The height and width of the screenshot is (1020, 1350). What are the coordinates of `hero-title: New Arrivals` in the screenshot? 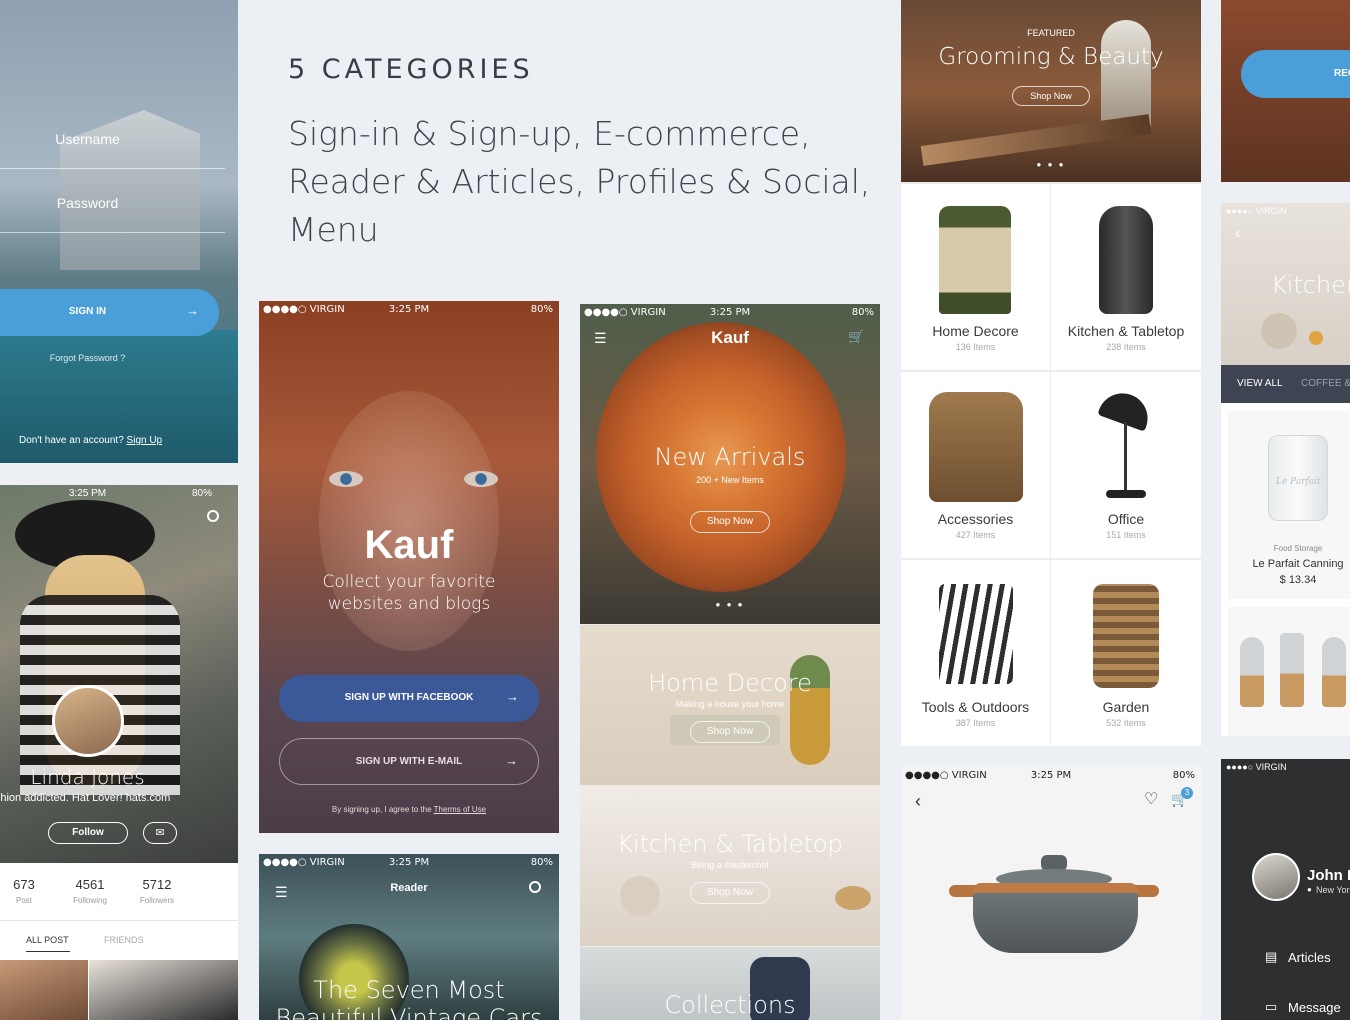 It's located at (730, 457).